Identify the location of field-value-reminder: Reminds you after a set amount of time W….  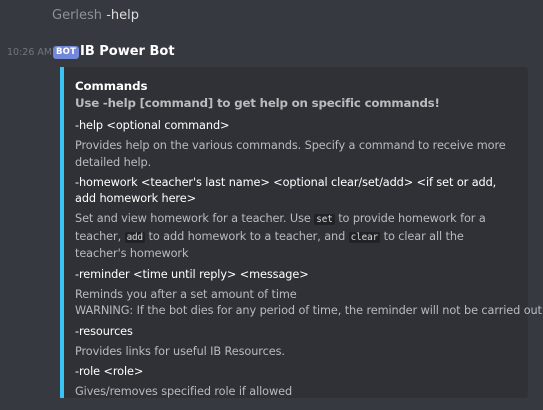
(309, 303).